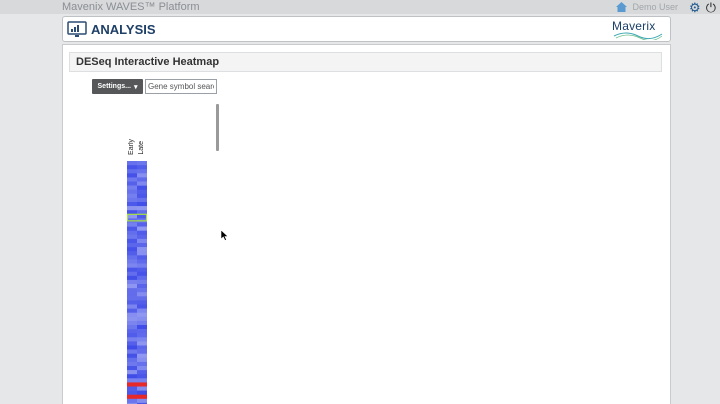  What do you see at coordinates (711, 7) in the screenshot?
I see `power-icon: ⏻` at bounding box center [711, 7].